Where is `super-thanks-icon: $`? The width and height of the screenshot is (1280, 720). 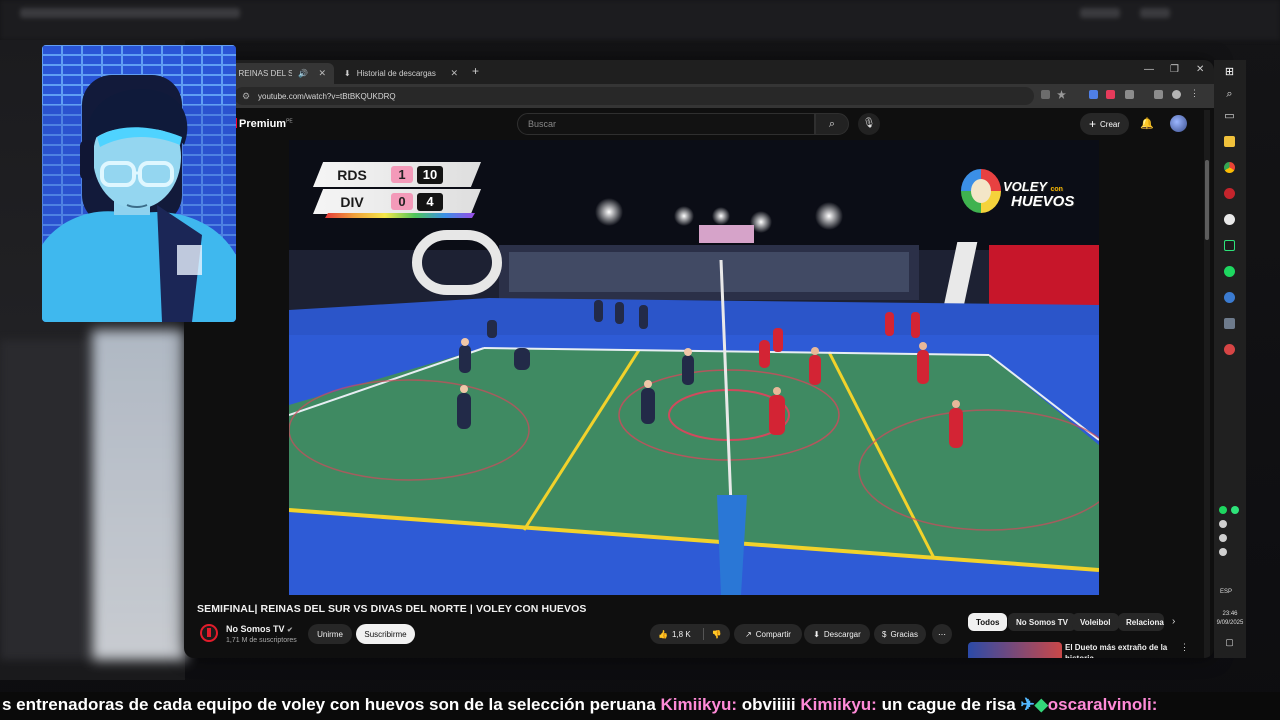
super-thanks-icon: $ is located at coordinates (884, 634).